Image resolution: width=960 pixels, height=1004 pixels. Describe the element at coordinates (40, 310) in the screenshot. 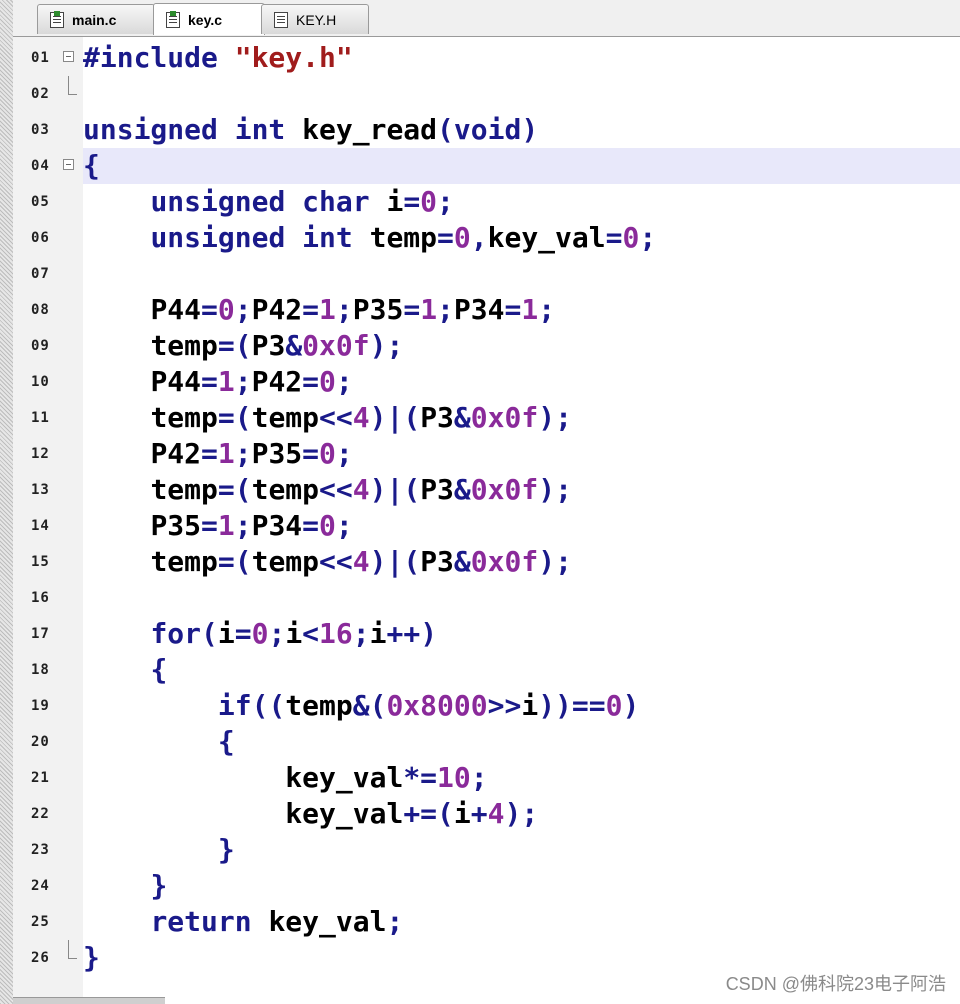

I see `line-number: 08` at that location.